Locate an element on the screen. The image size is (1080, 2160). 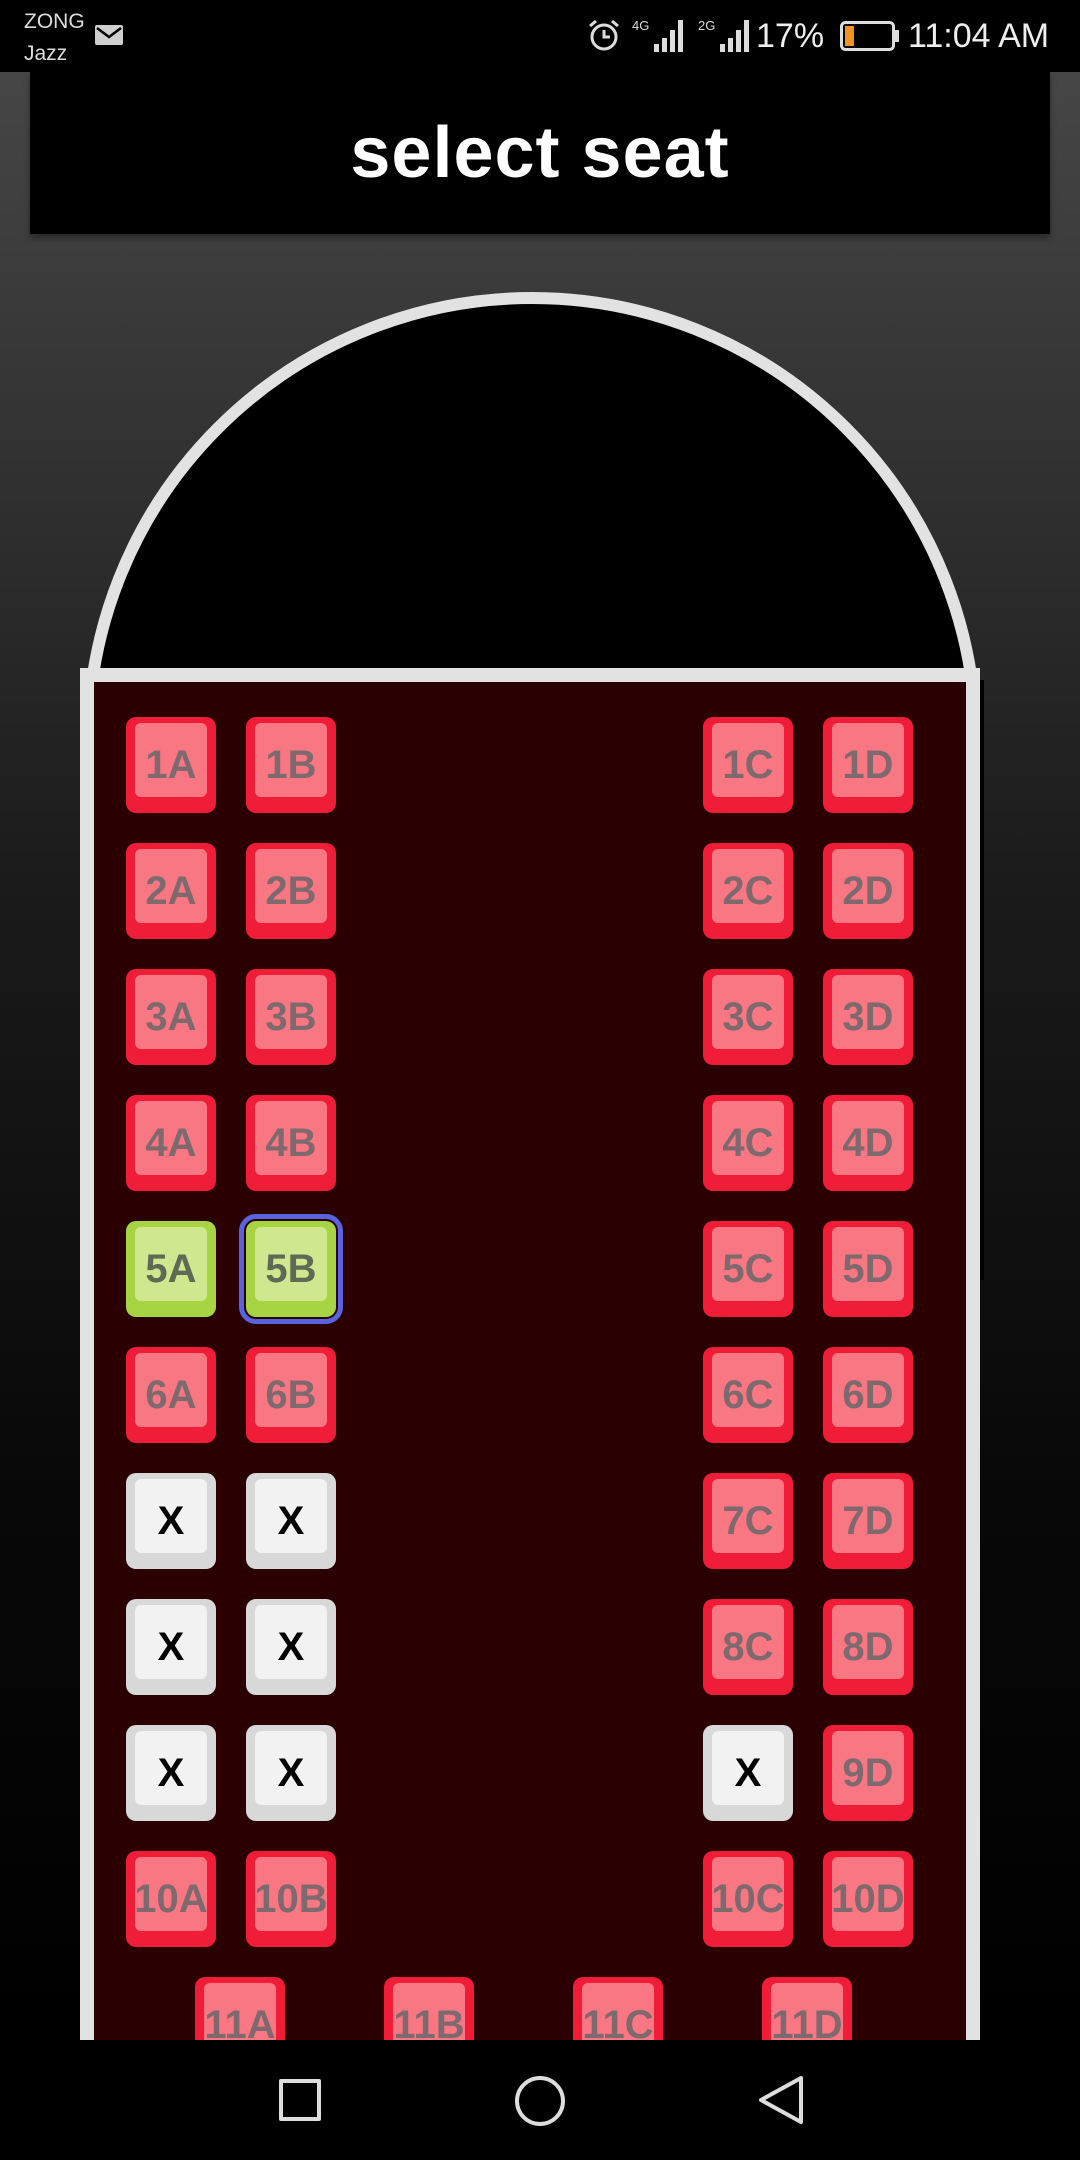
seat-11a: 11A is located at coordinates (240, 2008).